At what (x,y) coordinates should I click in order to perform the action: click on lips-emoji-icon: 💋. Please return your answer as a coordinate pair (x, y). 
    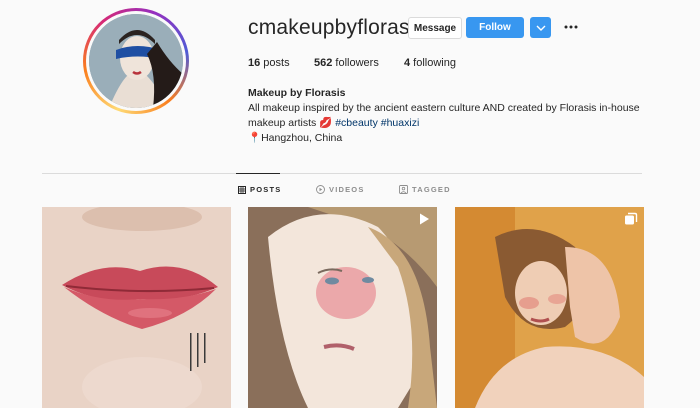
    Looking at the image, I should click on (326, 123).